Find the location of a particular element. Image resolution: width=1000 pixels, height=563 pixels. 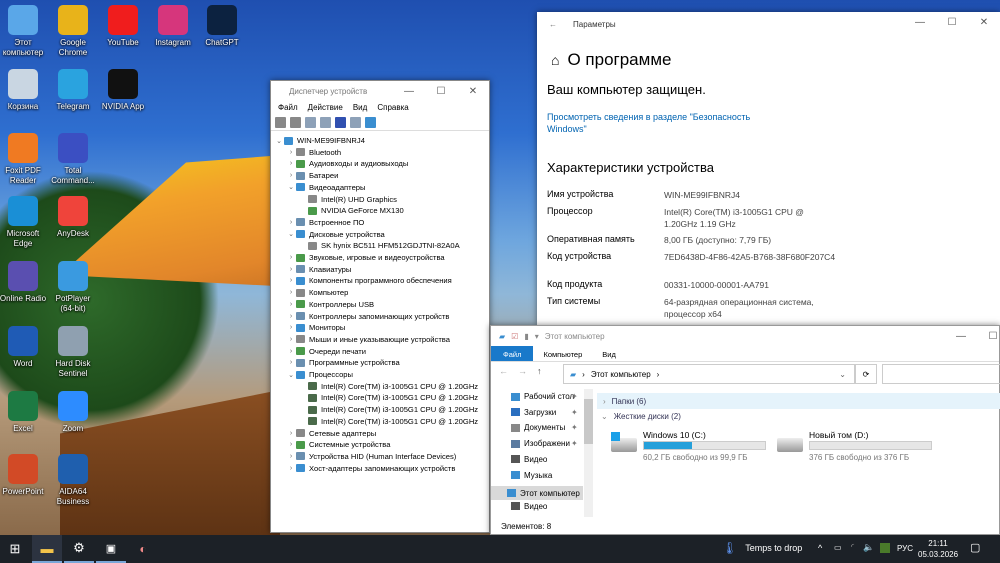

desktop-icon-recycle-bin: Корзина is located at coordinates (24, 89).